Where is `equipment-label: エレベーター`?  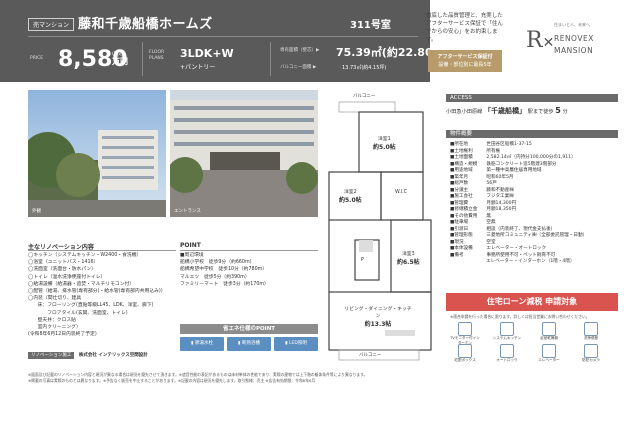 equipment-label: エレベーター is located at coordinates (549, 360).